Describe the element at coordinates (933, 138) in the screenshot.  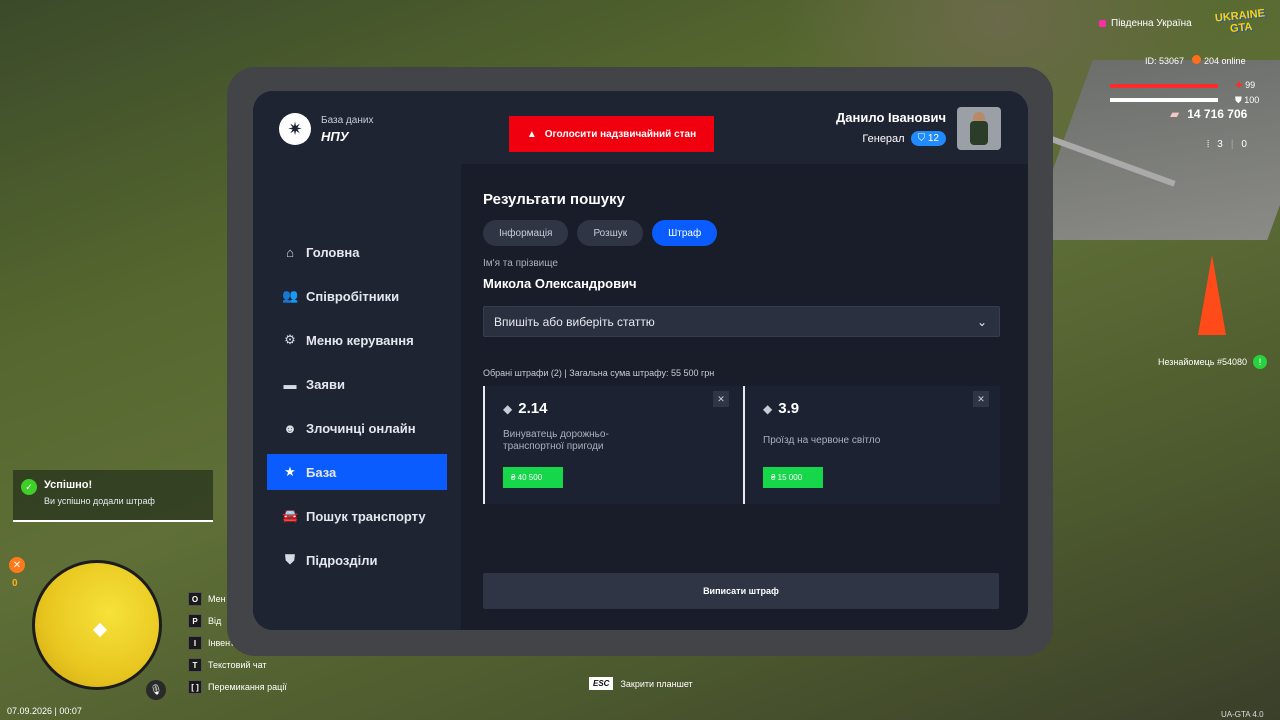
I see `rank-level: 12` at that location.